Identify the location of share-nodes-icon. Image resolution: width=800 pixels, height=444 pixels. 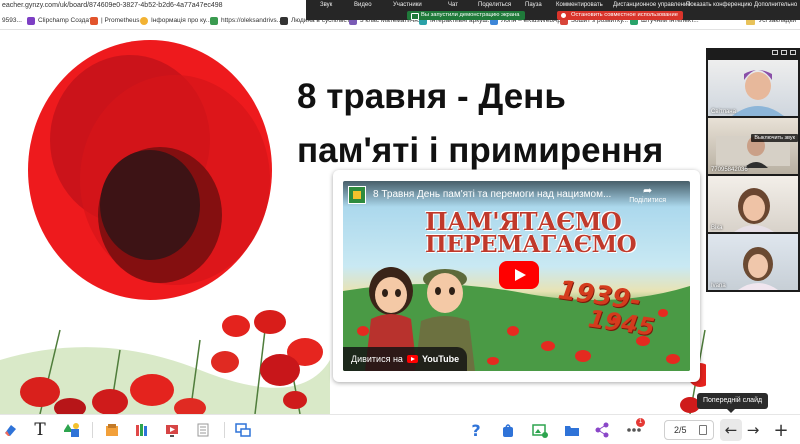
(602, 430).